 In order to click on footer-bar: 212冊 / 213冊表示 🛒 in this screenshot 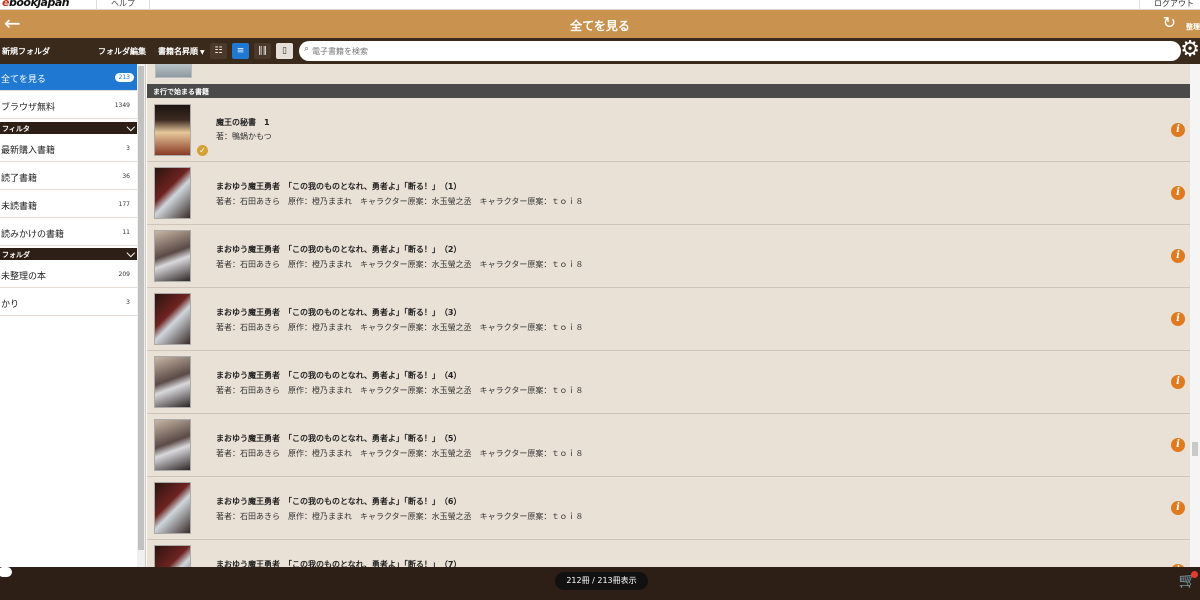, I will do `click(600, 583)`.